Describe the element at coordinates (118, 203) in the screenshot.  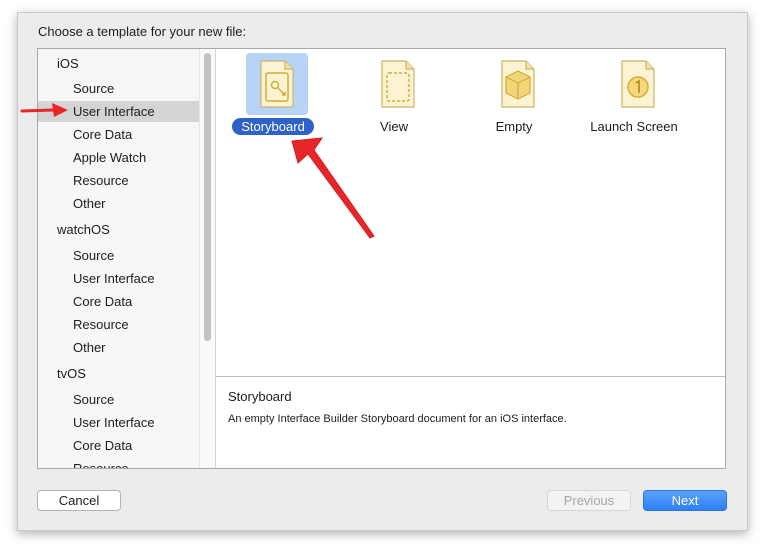
I see `sidebar-item-ios-other: Other` at that location.